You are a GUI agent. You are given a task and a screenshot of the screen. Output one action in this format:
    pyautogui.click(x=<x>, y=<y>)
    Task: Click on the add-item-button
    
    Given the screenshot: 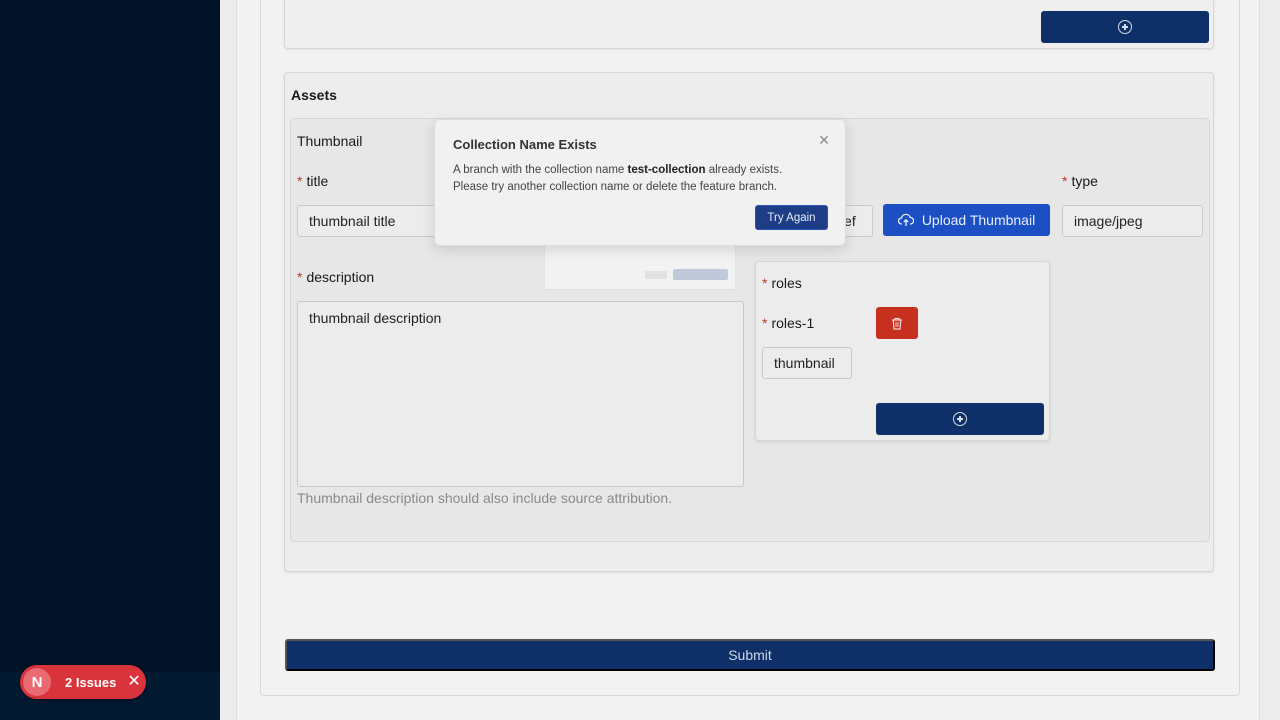 What is the action you would take?
    pyautogui.click(x=1125, y=27)
    